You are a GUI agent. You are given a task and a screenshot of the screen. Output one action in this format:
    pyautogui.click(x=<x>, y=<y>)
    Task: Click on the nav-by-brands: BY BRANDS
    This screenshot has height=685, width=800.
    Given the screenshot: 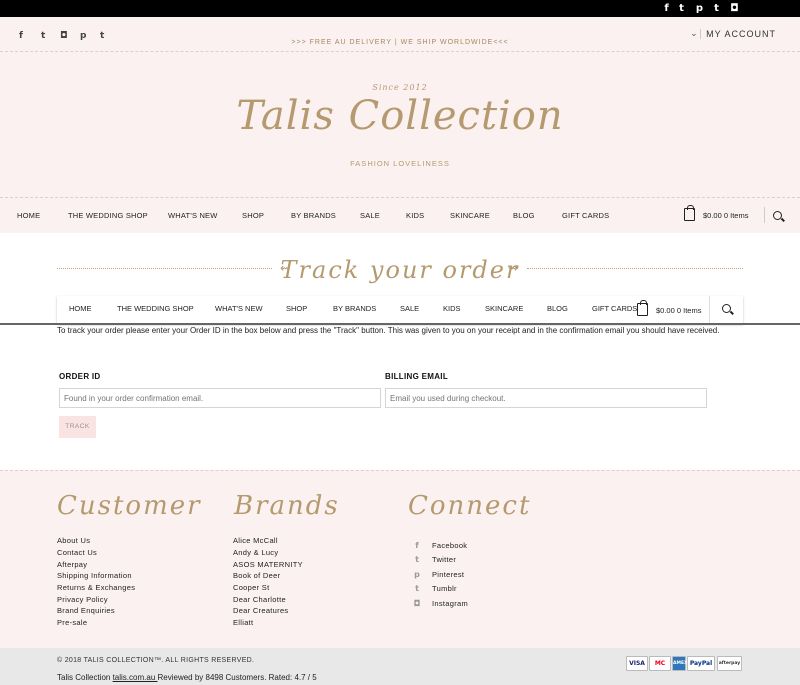 What is the action you would take?
    pyautogui.click(x=313, y=215)
    